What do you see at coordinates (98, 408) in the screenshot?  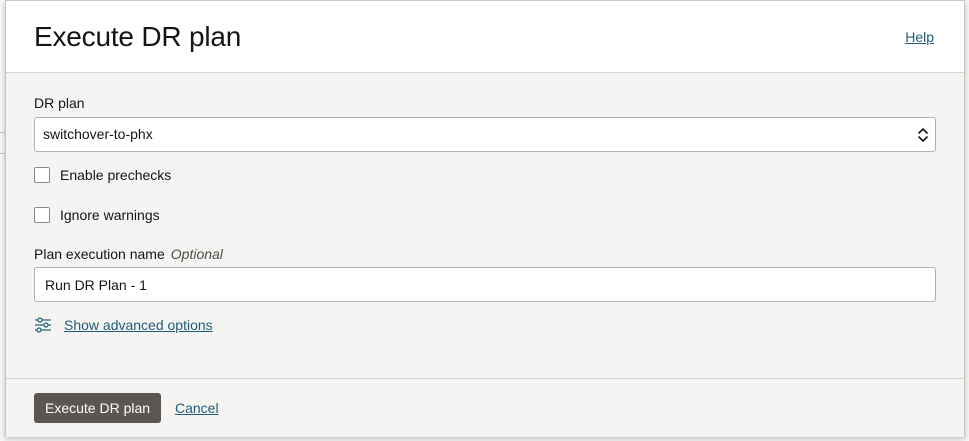 I see `execute-dr-plan-button: Execute DR plan` at bounding box center [98, 408].